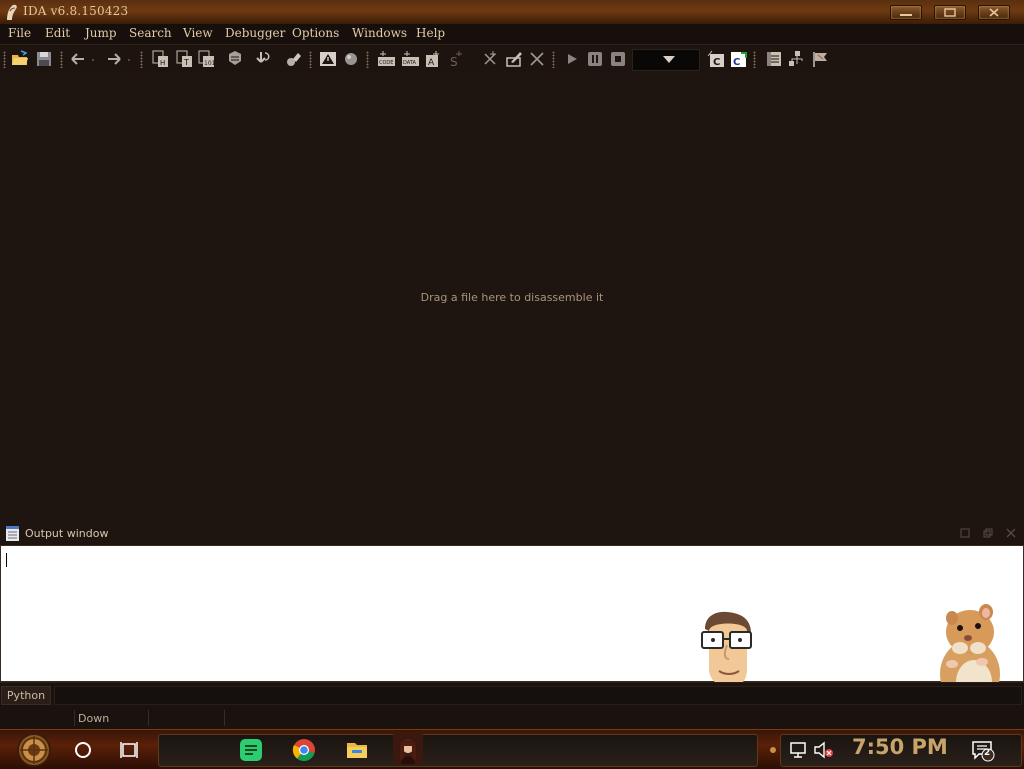  I want to click on pane-close-icon, so click(1011, 533).